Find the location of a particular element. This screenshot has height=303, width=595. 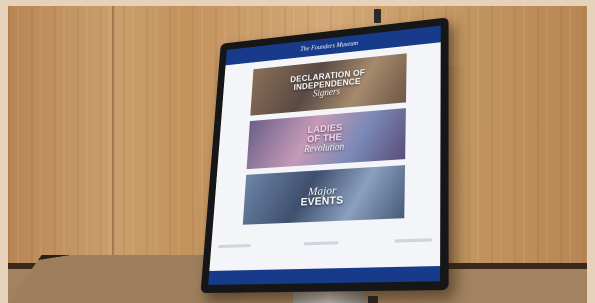

floor-outlet is located at coordinates (373, 299).